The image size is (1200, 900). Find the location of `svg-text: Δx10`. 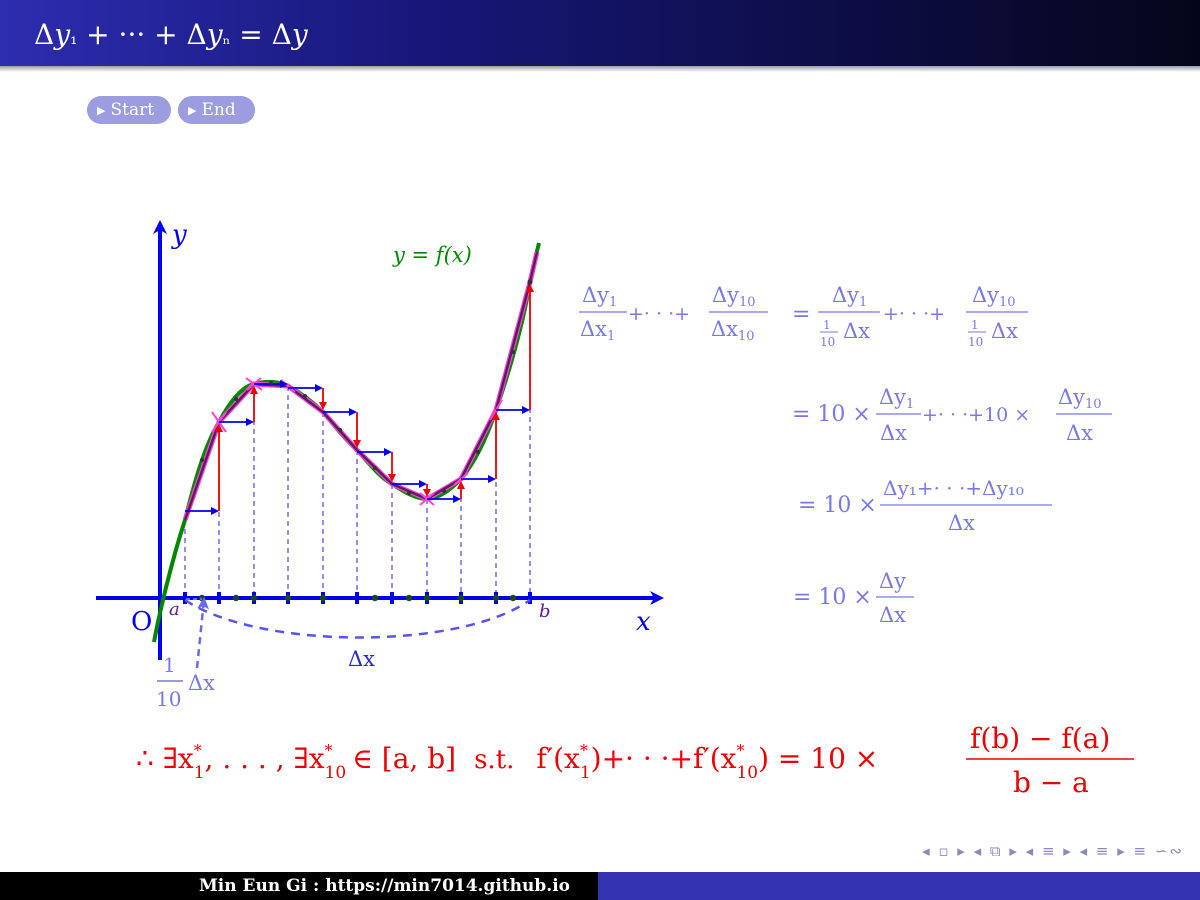

svg-text: Δx10 is located at coordinates (733, 330).